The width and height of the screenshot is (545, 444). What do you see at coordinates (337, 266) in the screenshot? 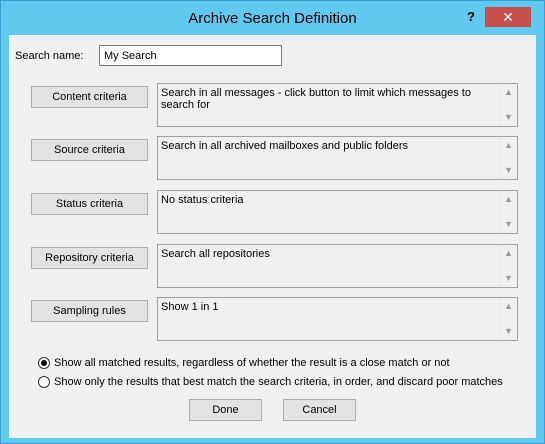
I see `repository-criteria-text-box: Search all repositories ▲ ▼` at bounding box center [337, 266].